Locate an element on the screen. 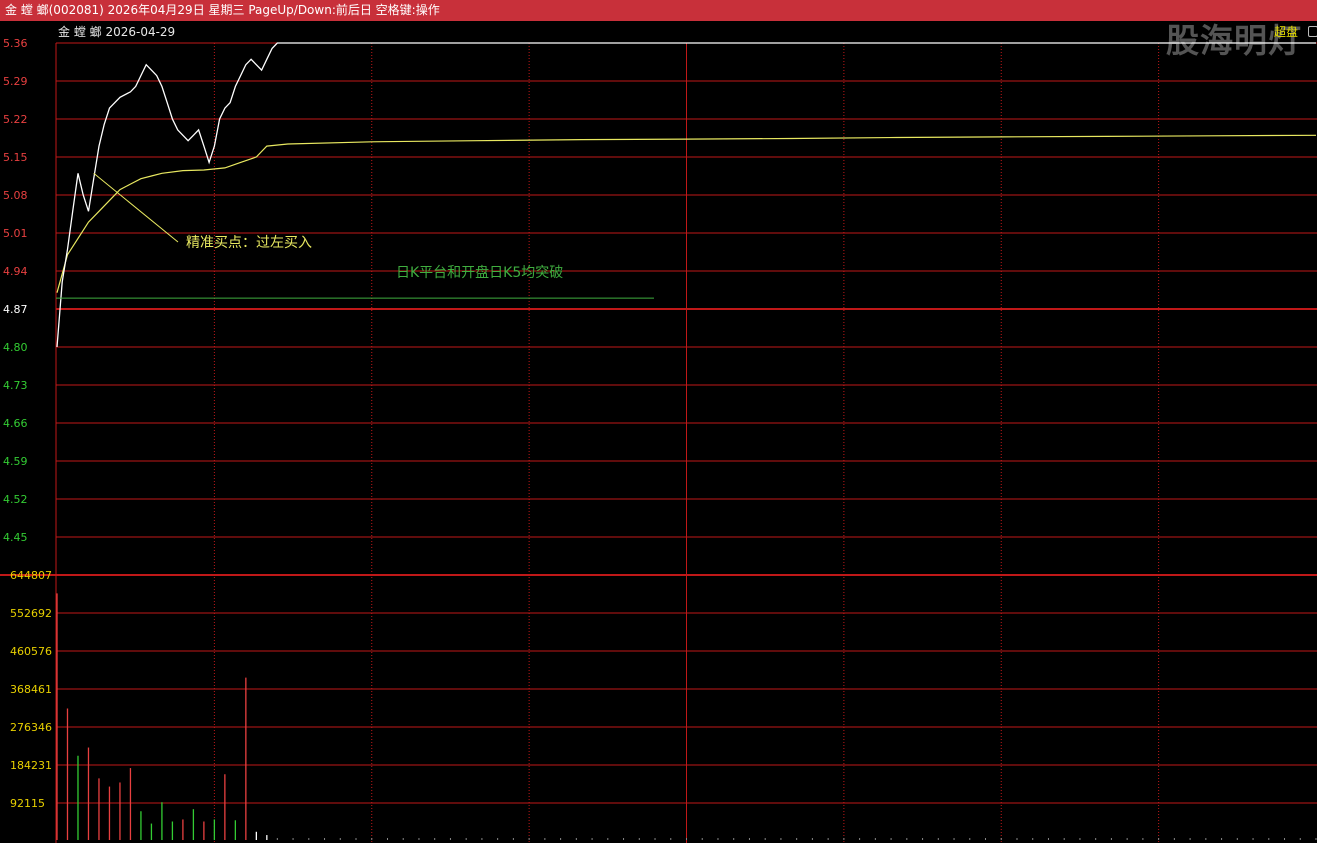  breakout-annotation: 日K平台和开盘日K5均突破 is located at coordinates (479, 272).